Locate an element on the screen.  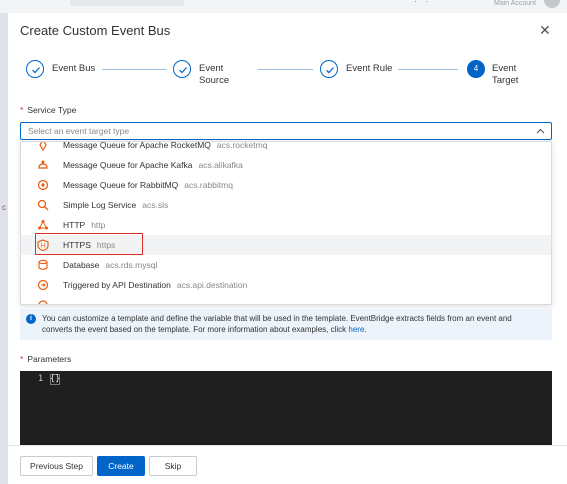
sls-icon is located at coordinates (43, 205).